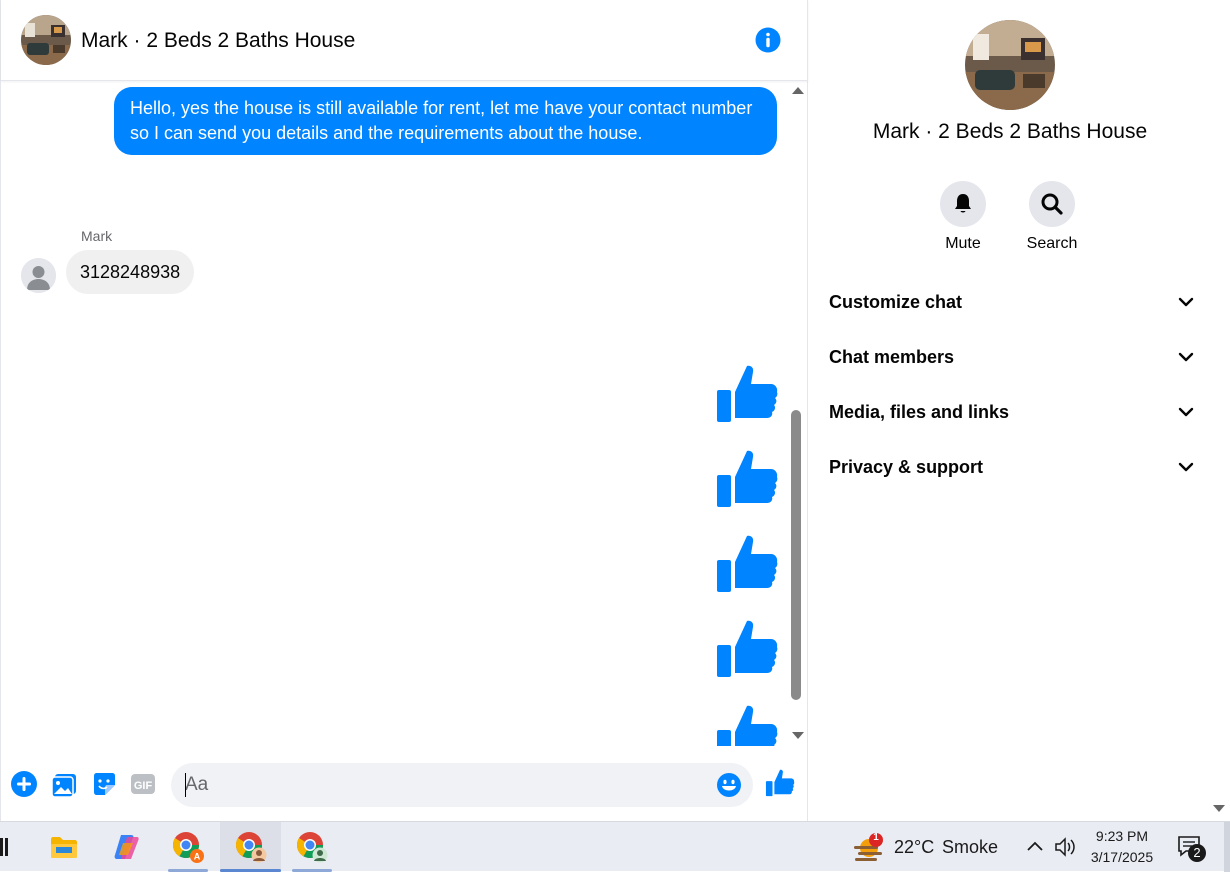 The width and height of the screenshot is (1230, 872). I want to click on info-icon, so click(768, 40).